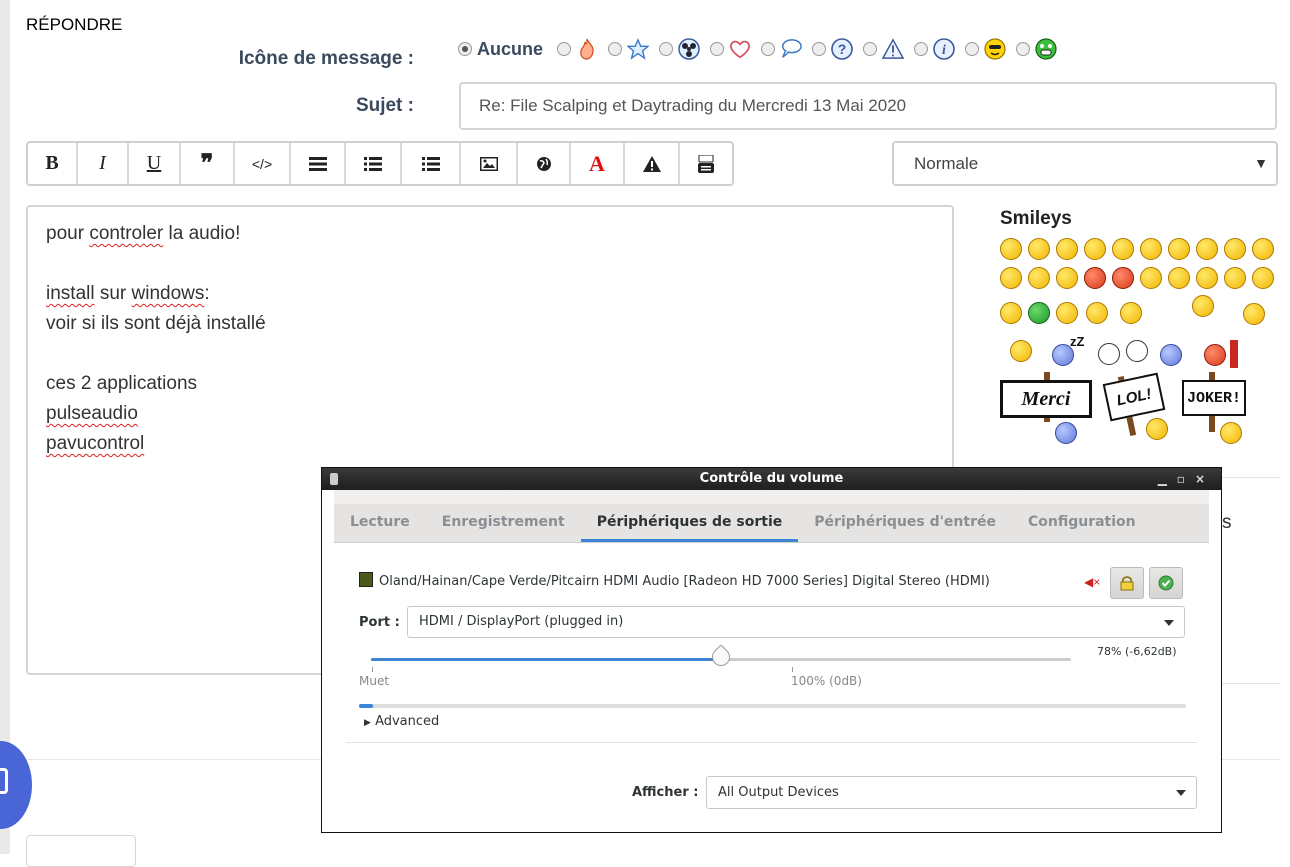 The width and height of the screenshot is (1290, 867). Describe the element at coordinates (379, 622) in the screenshot. I see `port-label: Port :` at that location.